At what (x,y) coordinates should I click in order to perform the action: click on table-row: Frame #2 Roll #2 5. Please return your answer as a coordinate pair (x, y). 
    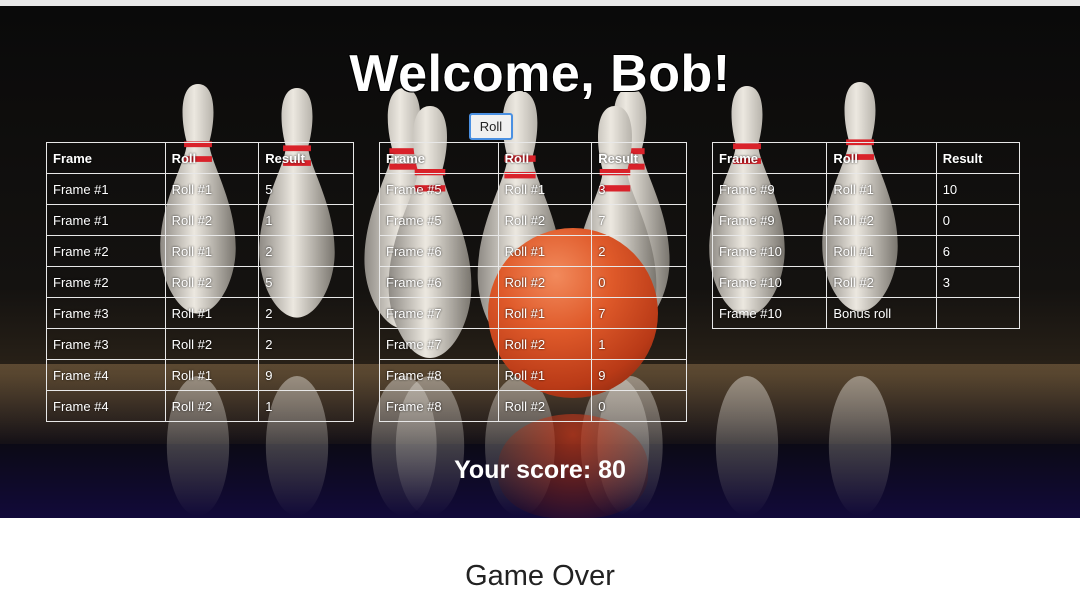
    Looking at the image, I should click on (200, 282).